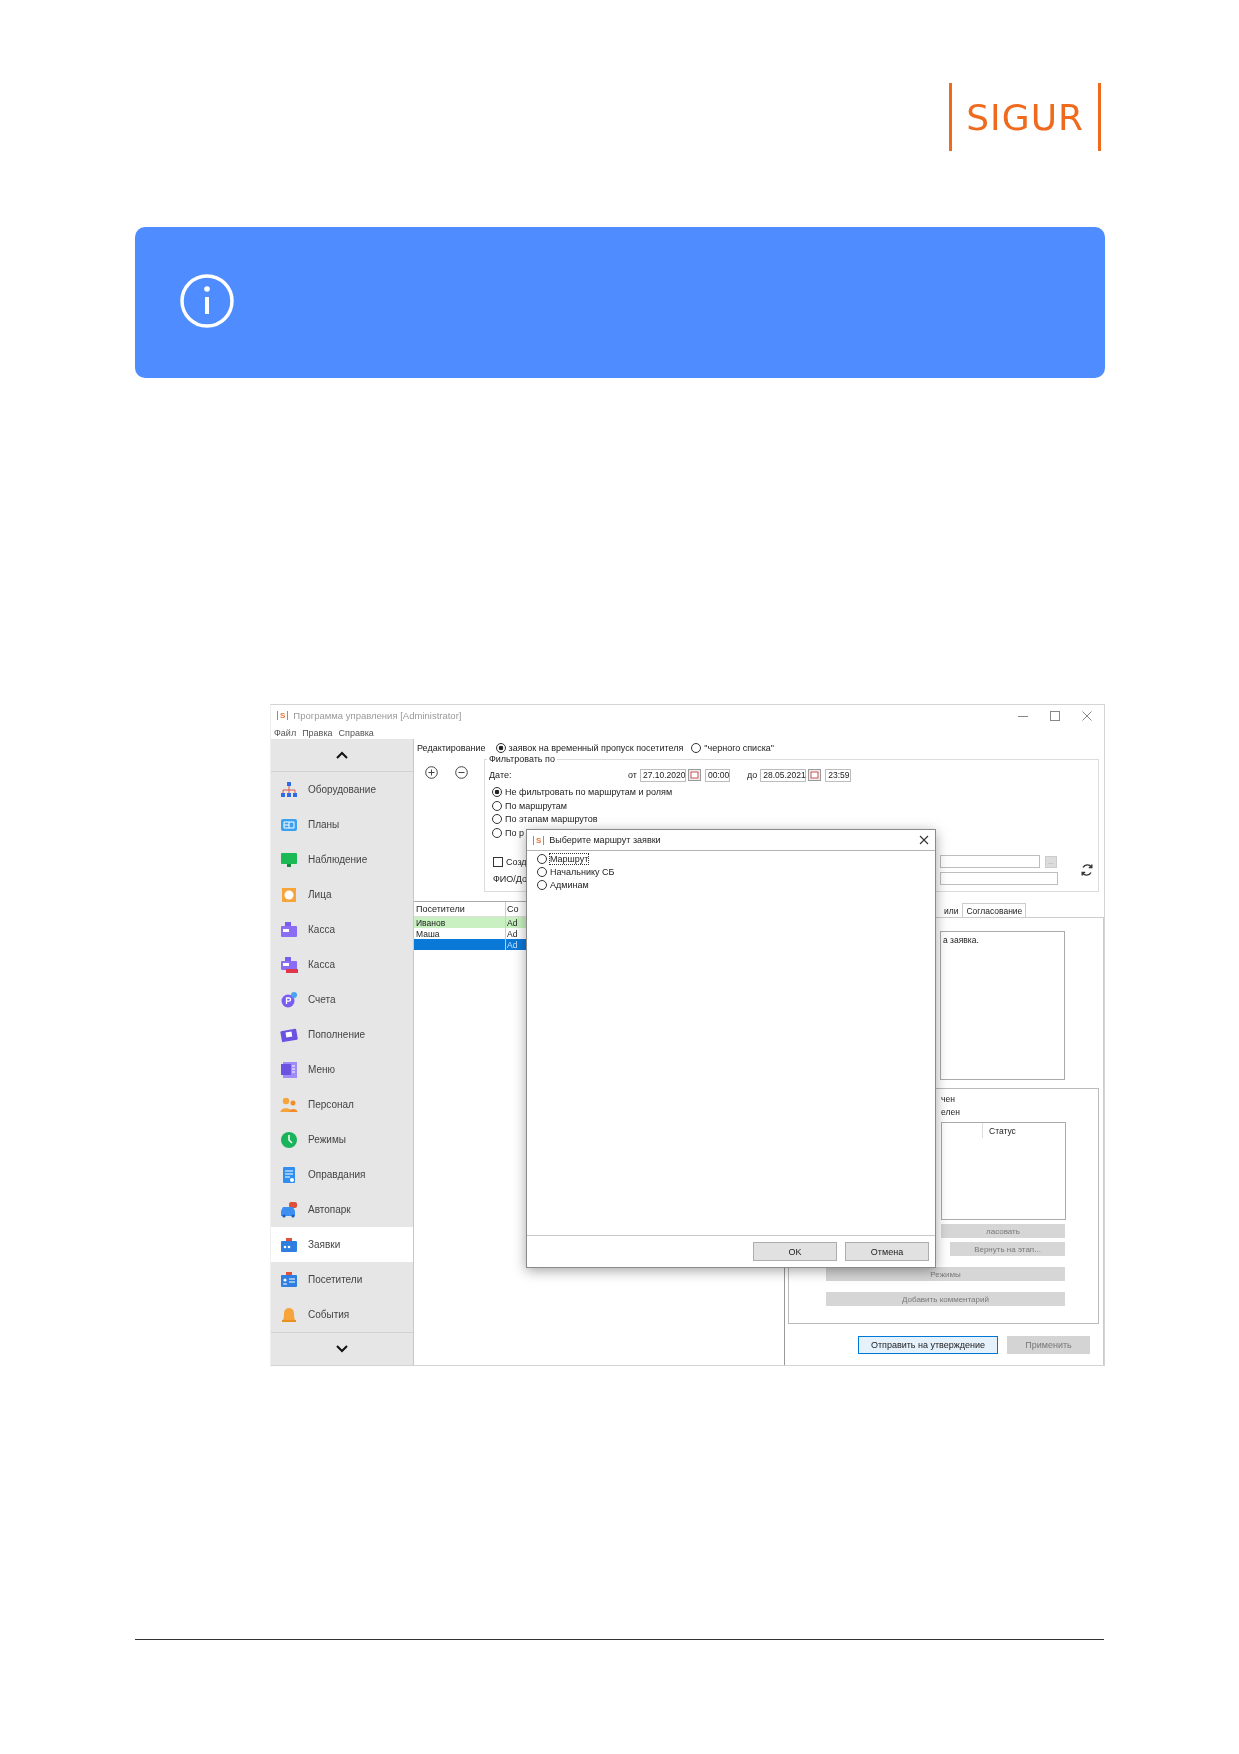 This screenshot has width=1239, height=1754. Describe the element at coordinates (289, 859) in the screenshot. I see `monitor-icon` at that location.